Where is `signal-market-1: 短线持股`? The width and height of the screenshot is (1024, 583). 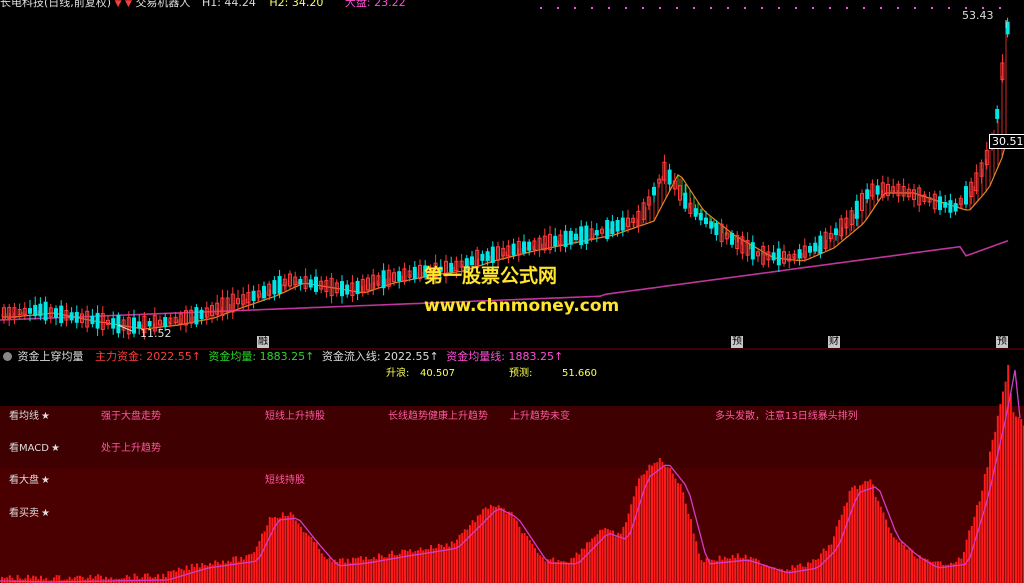
signal-market-1: 短线持股 is located at coordinates (285, 480).